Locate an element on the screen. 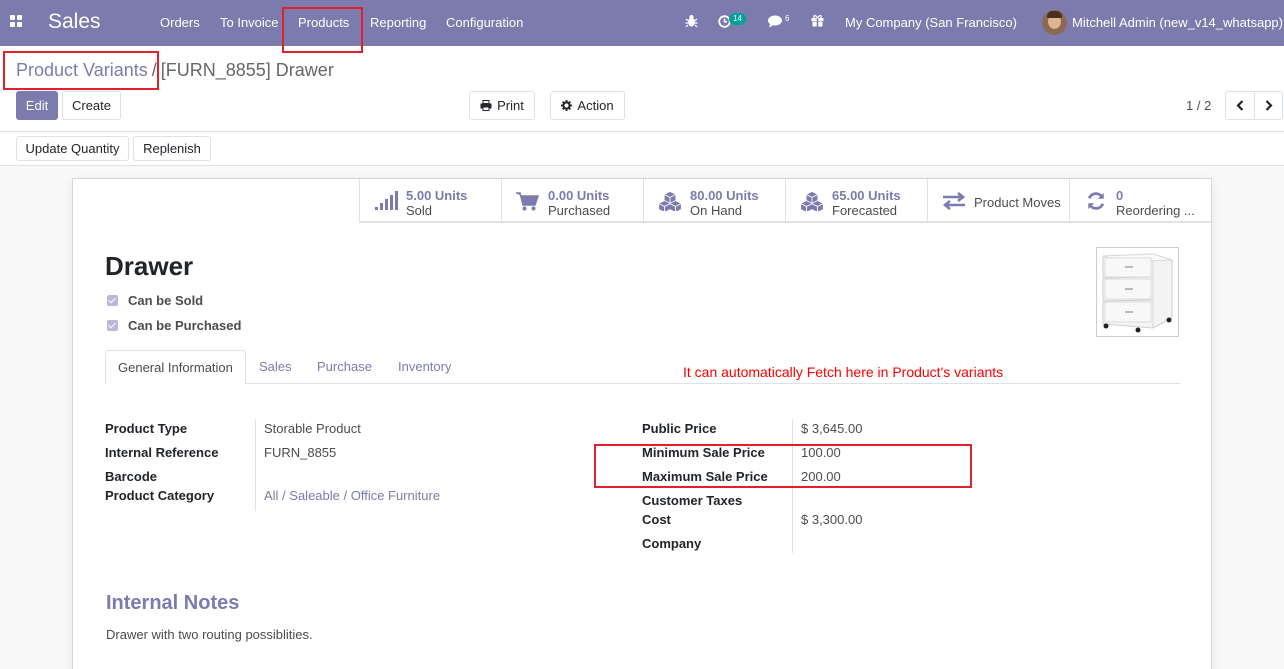 The image size is (1284, 669). tab-sales: Sales is located at coordinates (275, 367).